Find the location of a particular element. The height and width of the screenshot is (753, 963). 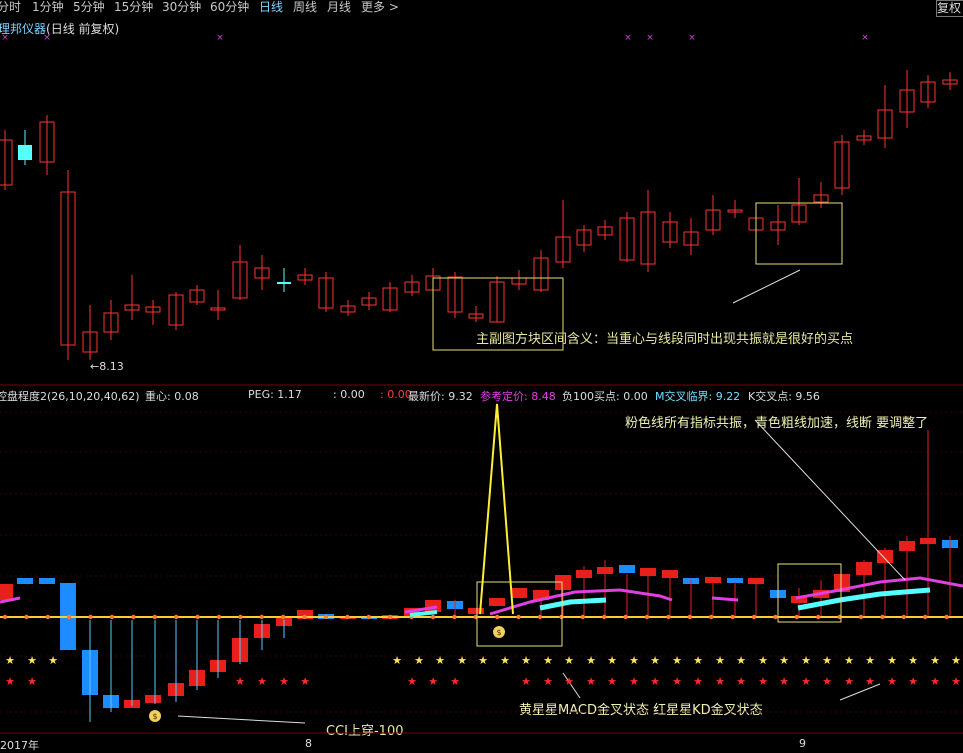

main-buy-zone-box is located at coordinates (498, 314).